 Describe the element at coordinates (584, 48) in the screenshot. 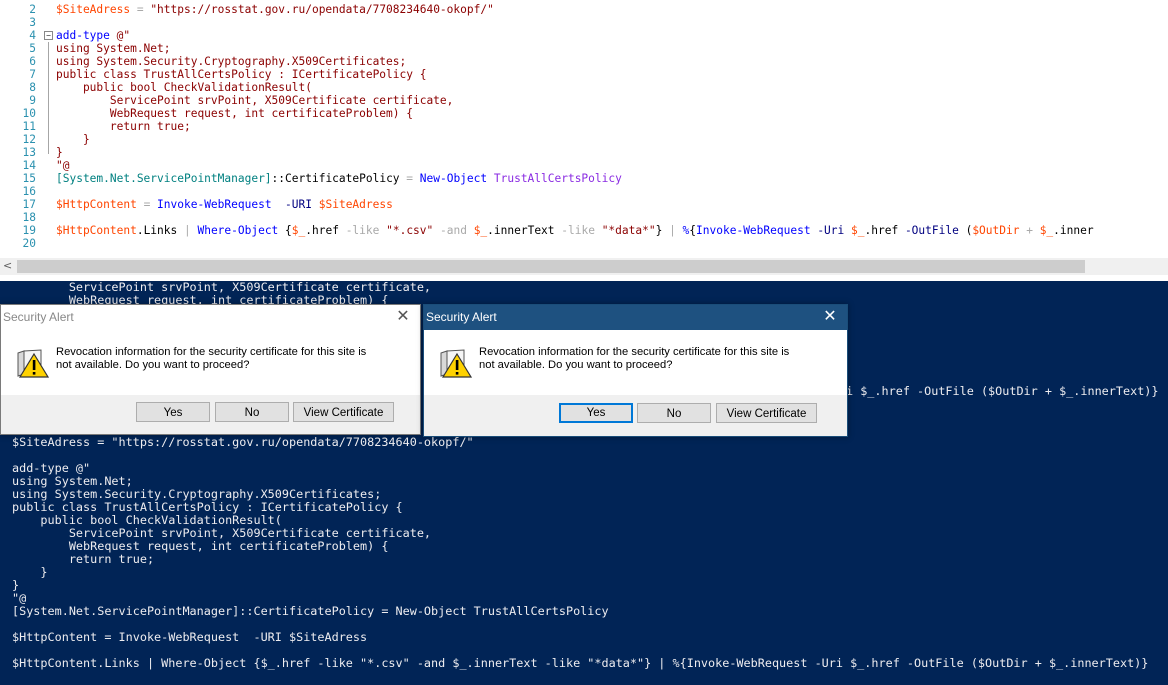

I see `editor-line: 5 using System.Net;` at that location.